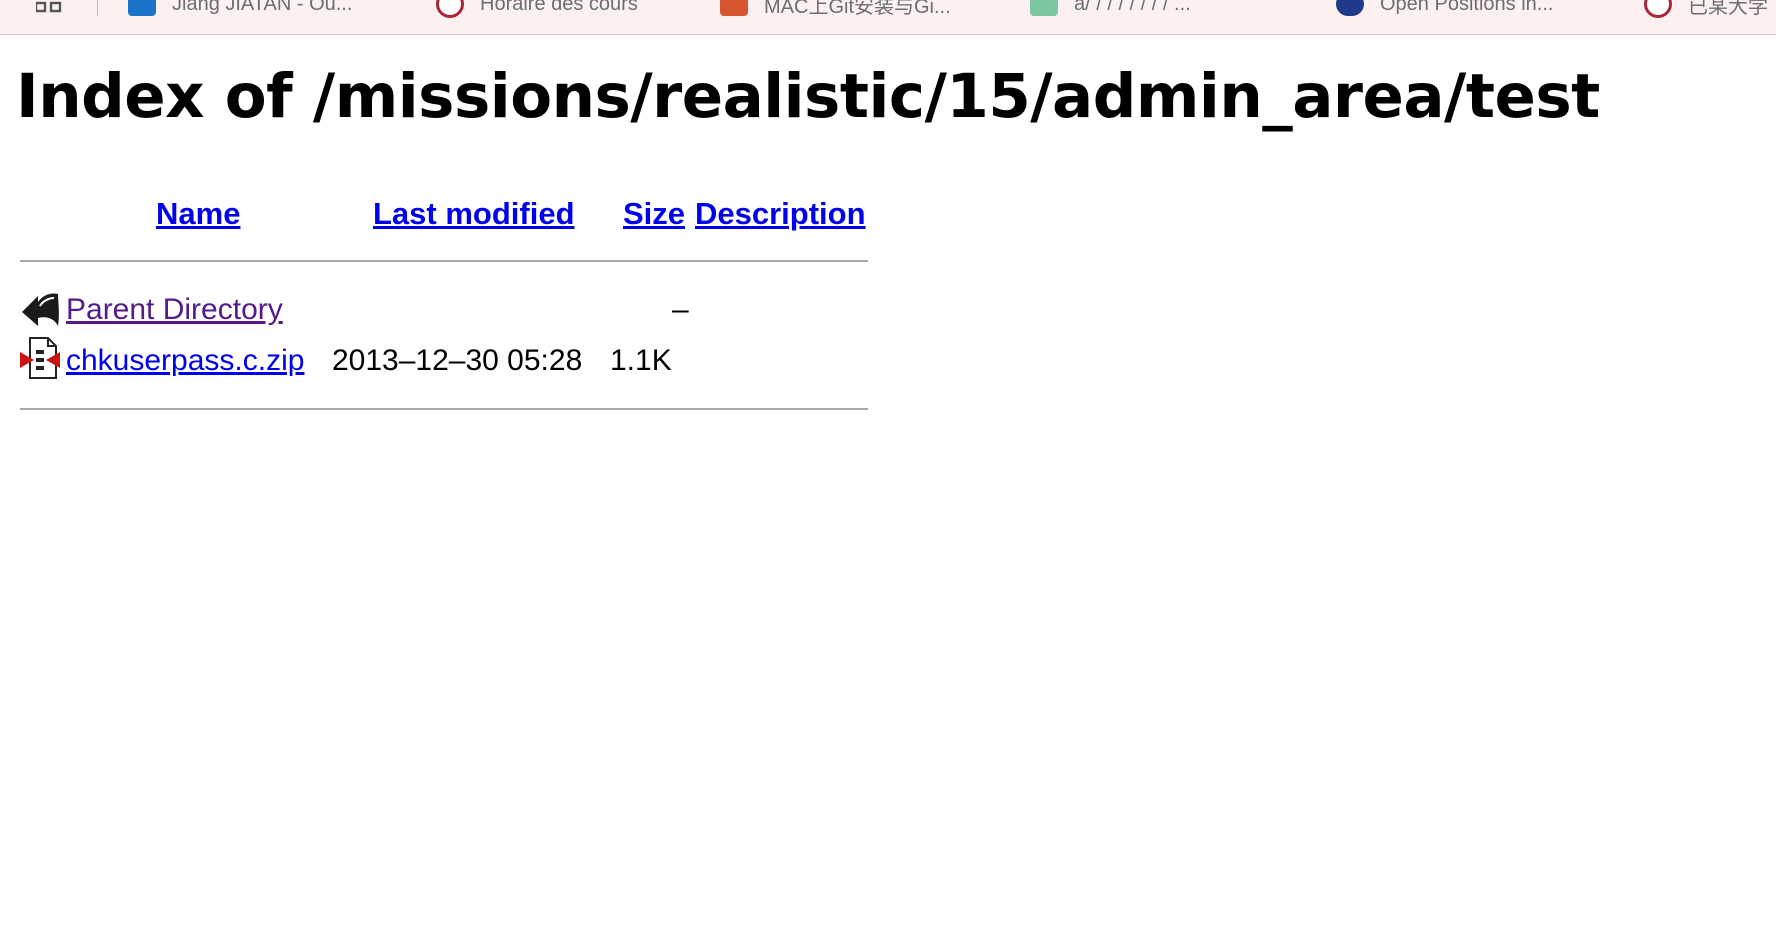 The height and width of the screenshot is (952, 1776). What do you see at coordinates (444, 409) in the screenshot?
I see `footer-divider` at bounding box center [444, 409].